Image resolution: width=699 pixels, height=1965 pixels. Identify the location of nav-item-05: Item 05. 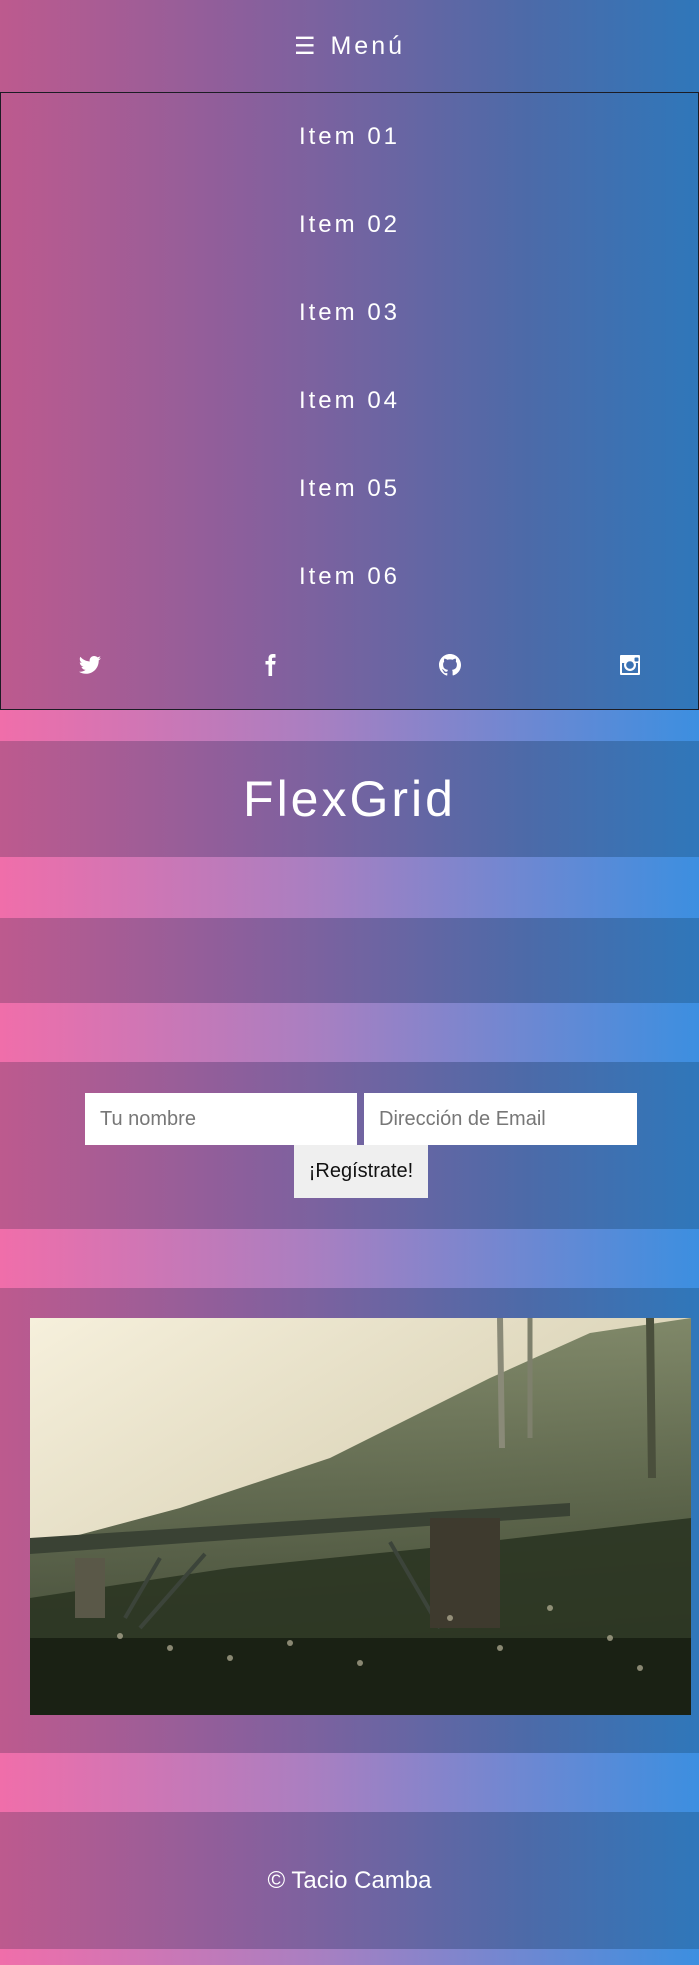
(349, 489).